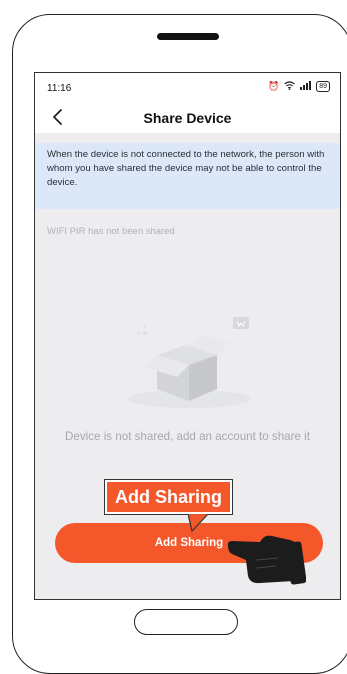 Image resolution: width=347 pixels, height=674 pixels. What do you see at coordinates (111, 231) in the screenshot?
I see `share-status-text: WIFI PIR has not been shared` at bounding box center [111, 231].